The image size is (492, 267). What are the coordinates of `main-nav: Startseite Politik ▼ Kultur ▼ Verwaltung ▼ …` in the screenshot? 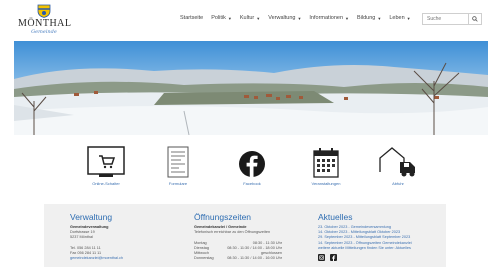 It's located at (299, 18).